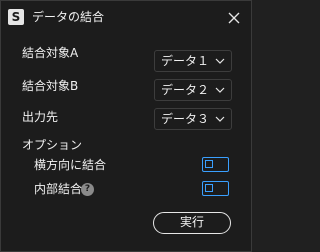  I want to click on target-b-select: データ２, so click(193, 90).